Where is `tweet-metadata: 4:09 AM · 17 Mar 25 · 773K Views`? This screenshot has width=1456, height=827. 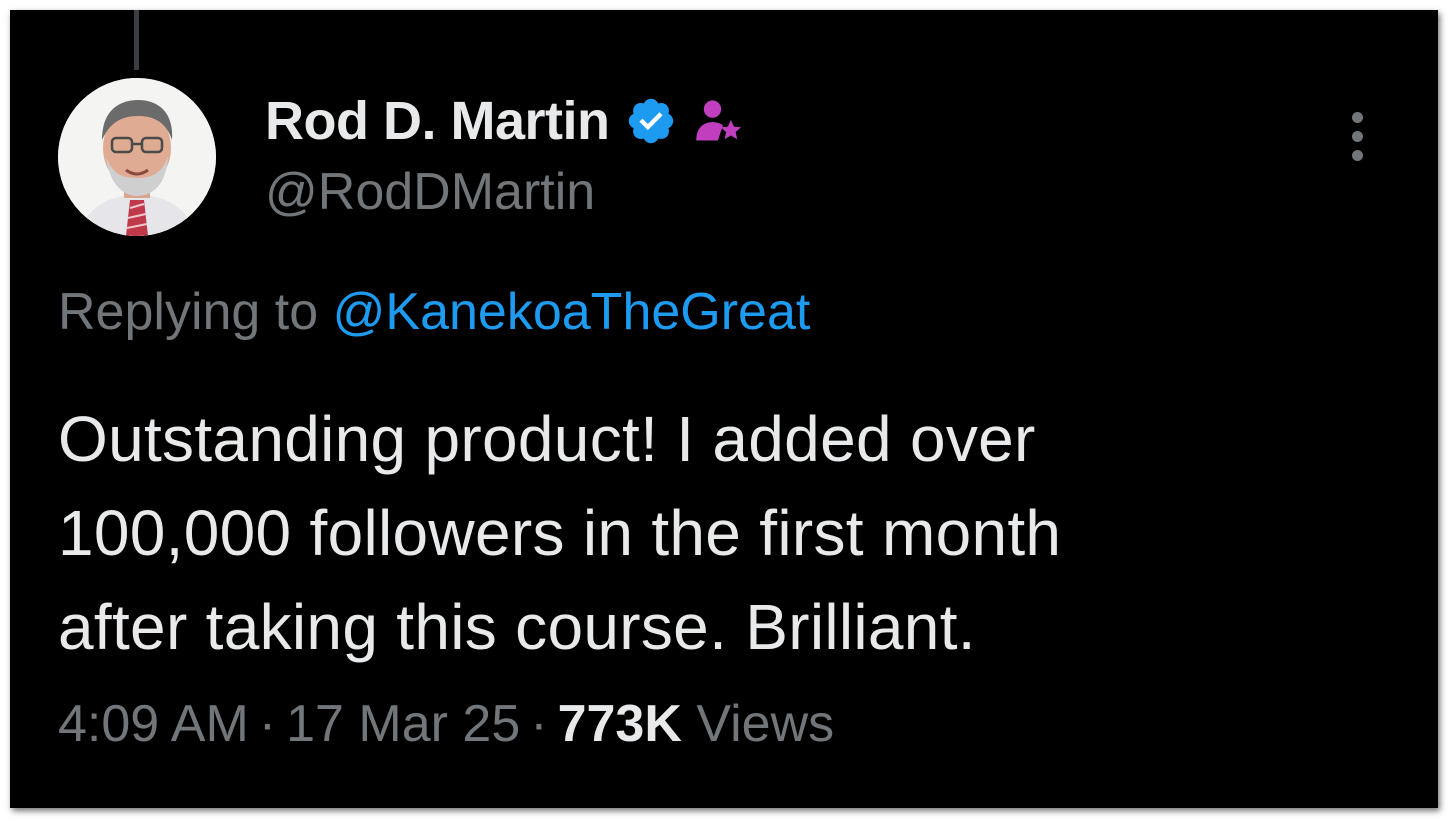 tweet-metadata: 4:09 AM · 17 Mar 25 · 773K Views is located at coordinates (446, 724).